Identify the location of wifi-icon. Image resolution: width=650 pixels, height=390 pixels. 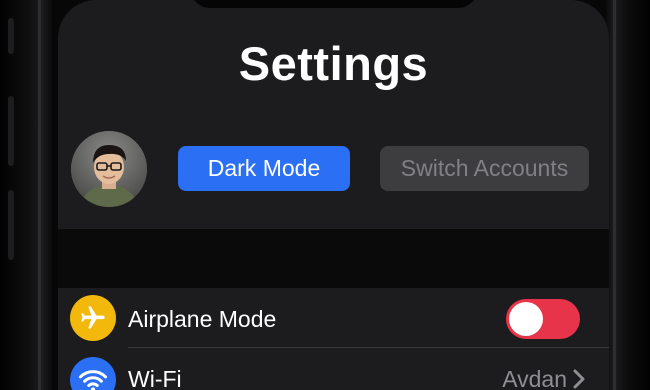
(93, 373).